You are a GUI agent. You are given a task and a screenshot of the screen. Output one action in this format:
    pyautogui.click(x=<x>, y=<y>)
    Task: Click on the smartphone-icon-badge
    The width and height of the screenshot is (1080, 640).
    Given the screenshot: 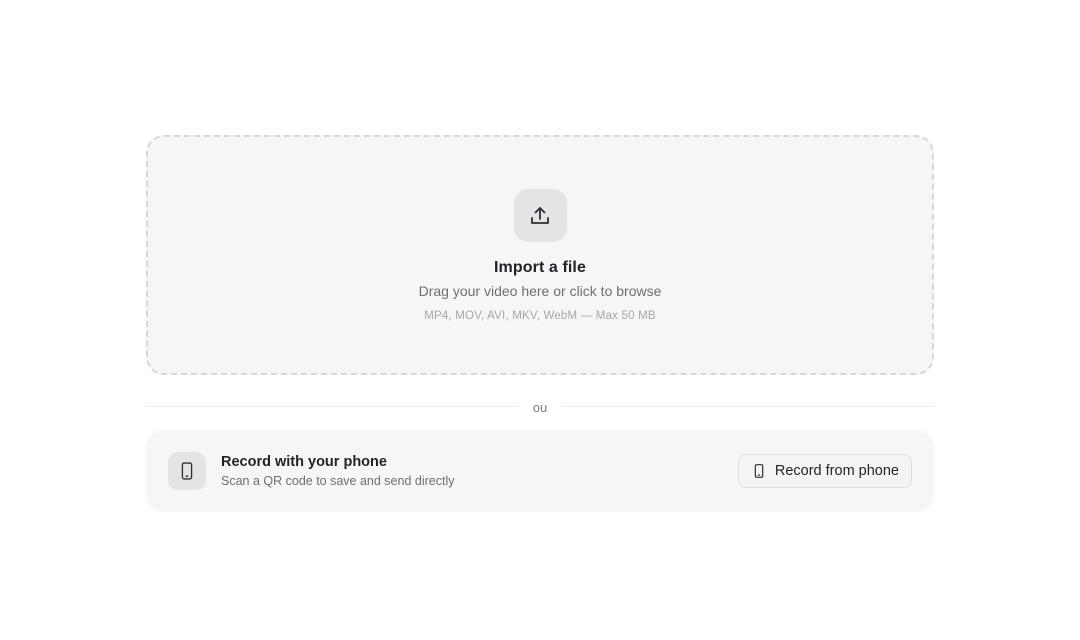 What is the action you would take?
    pyautogui.click(x=187, y=471)
    